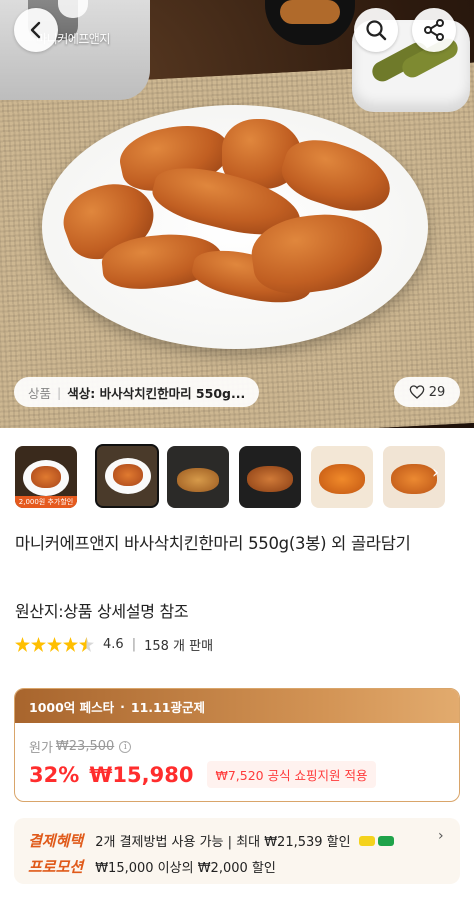  Describe the element at coordinates (56, 841) in the screenshot. I see `payment-tag: 결제혜택` at that location.